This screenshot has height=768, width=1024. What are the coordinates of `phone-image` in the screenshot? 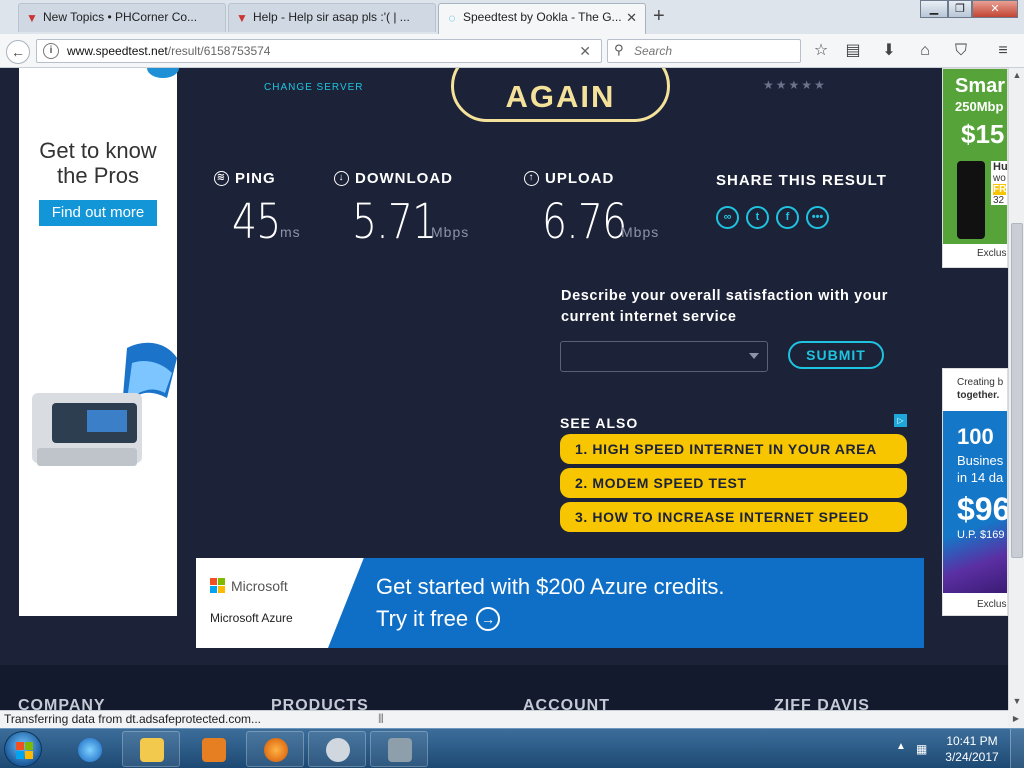 It's located at (971, 200).